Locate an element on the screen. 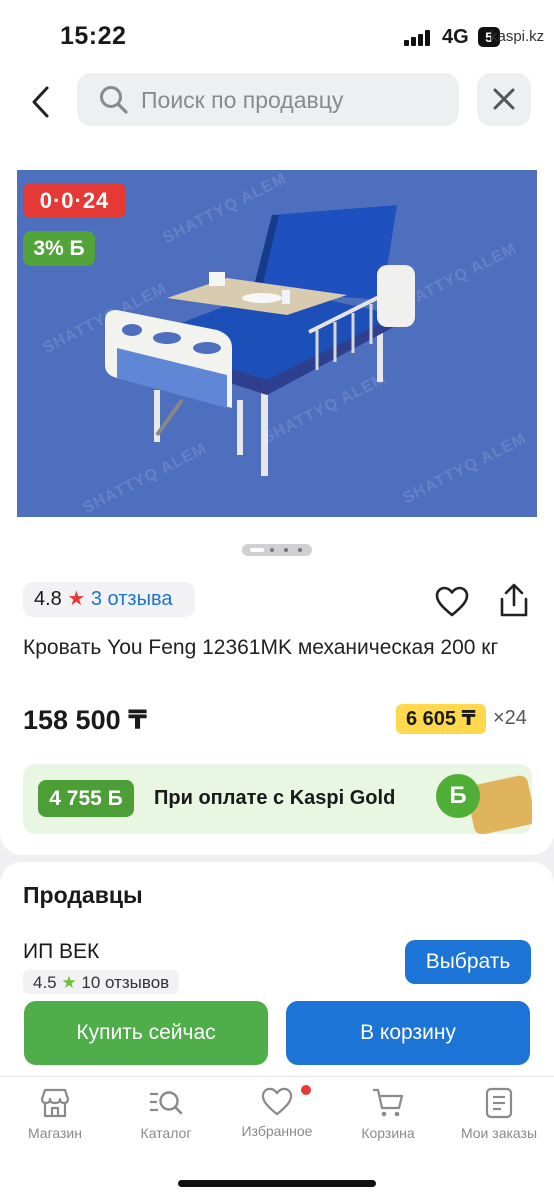 Image resolution: width=554 pixels, height=1200 pixels. share-icon is located at coordinates (514, 600).